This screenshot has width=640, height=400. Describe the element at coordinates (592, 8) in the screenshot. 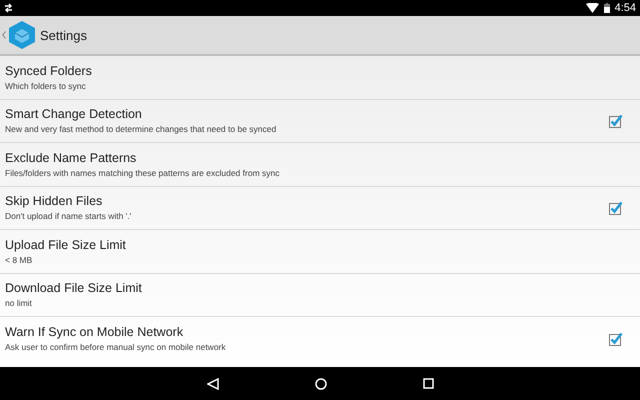

I see `wifi-icon` at that location.